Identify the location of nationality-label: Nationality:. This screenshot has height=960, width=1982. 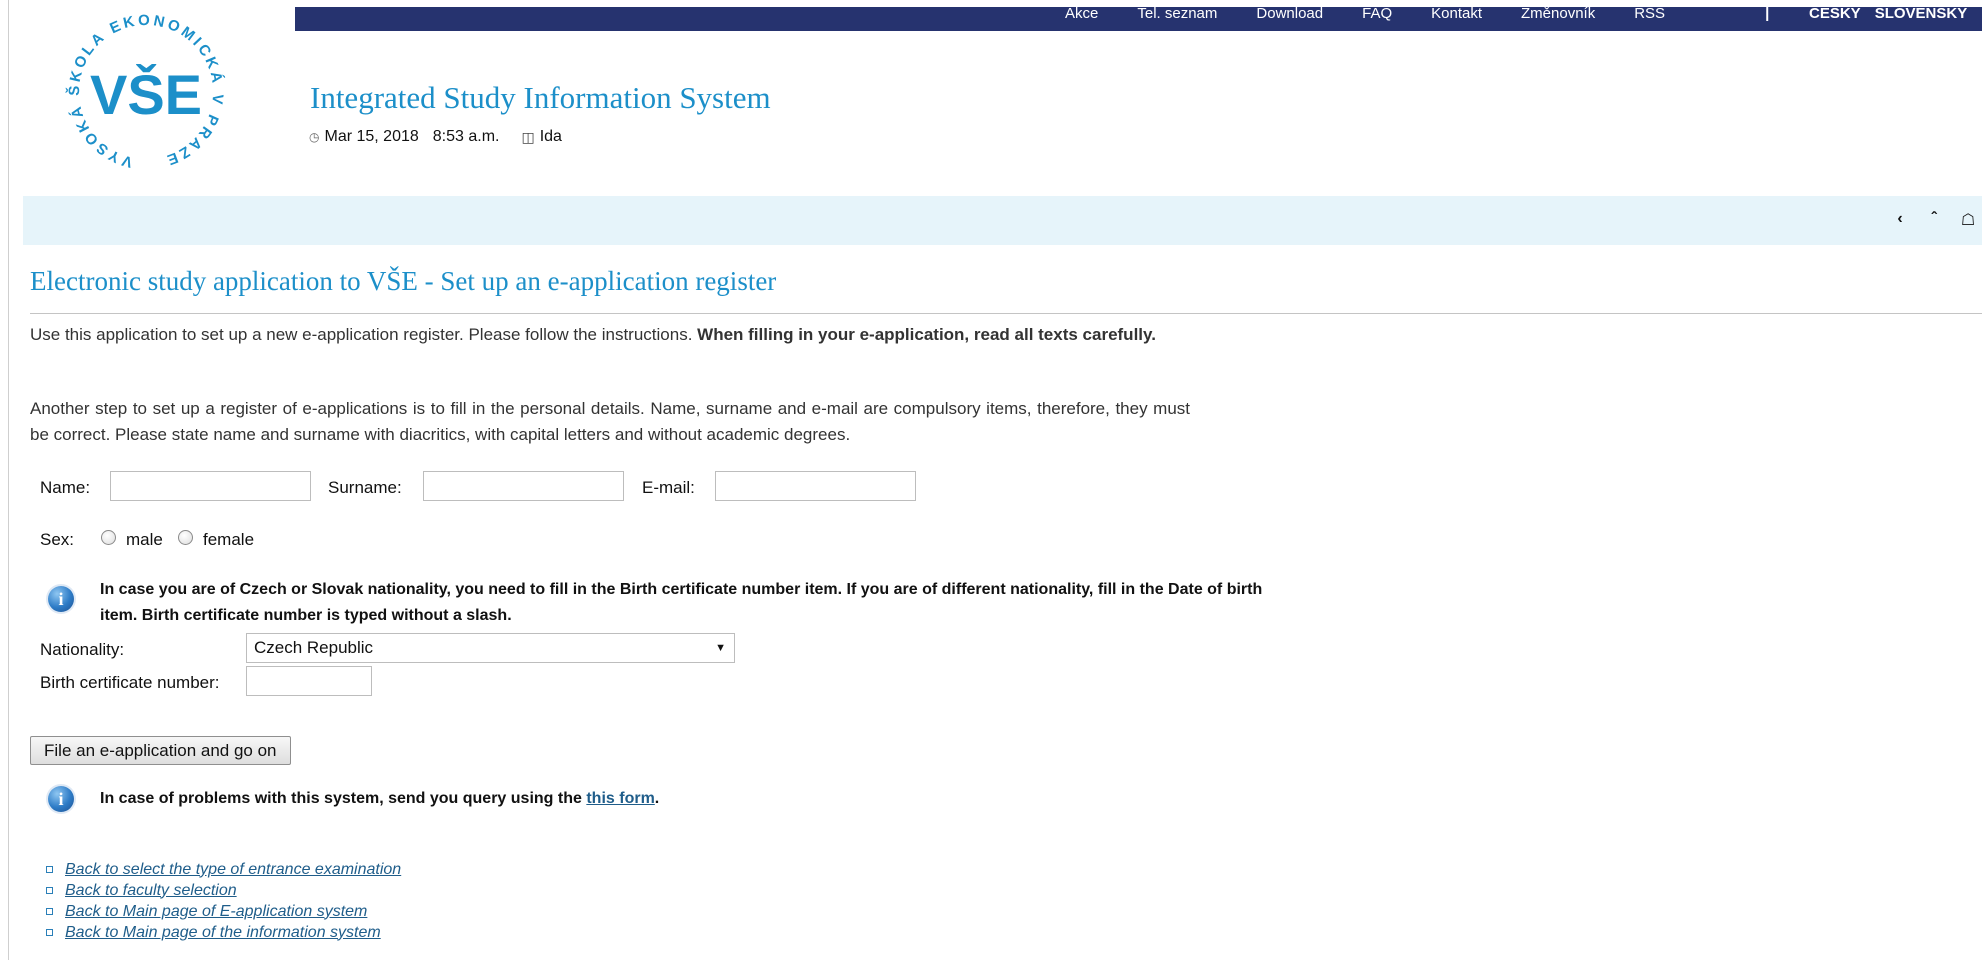
(82, 649).